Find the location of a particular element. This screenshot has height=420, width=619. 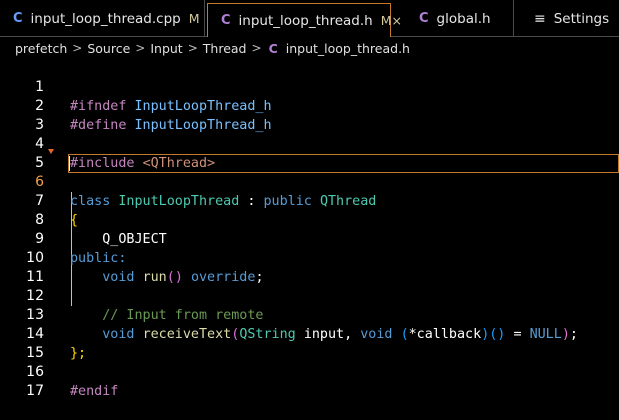

code-line: 14 }; is located at coordinates (309, 333).